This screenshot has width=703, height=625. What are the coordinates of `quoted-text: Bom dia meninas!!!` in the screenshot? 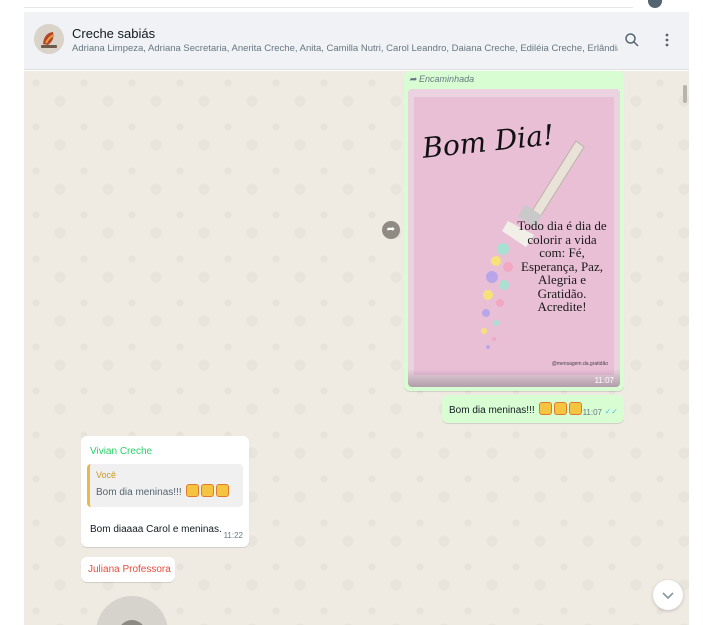 It's located at (163, 491).